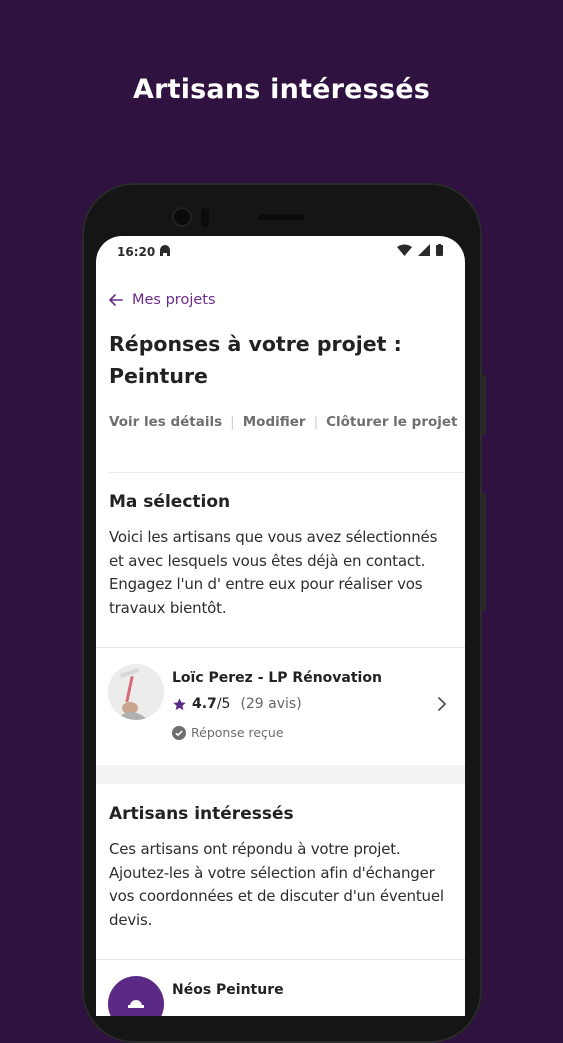 This screenshot has height=1043, width=563. Describe the element at coordinates (483, 552) in the screenshot. I see `phone-volume-button` at that location.